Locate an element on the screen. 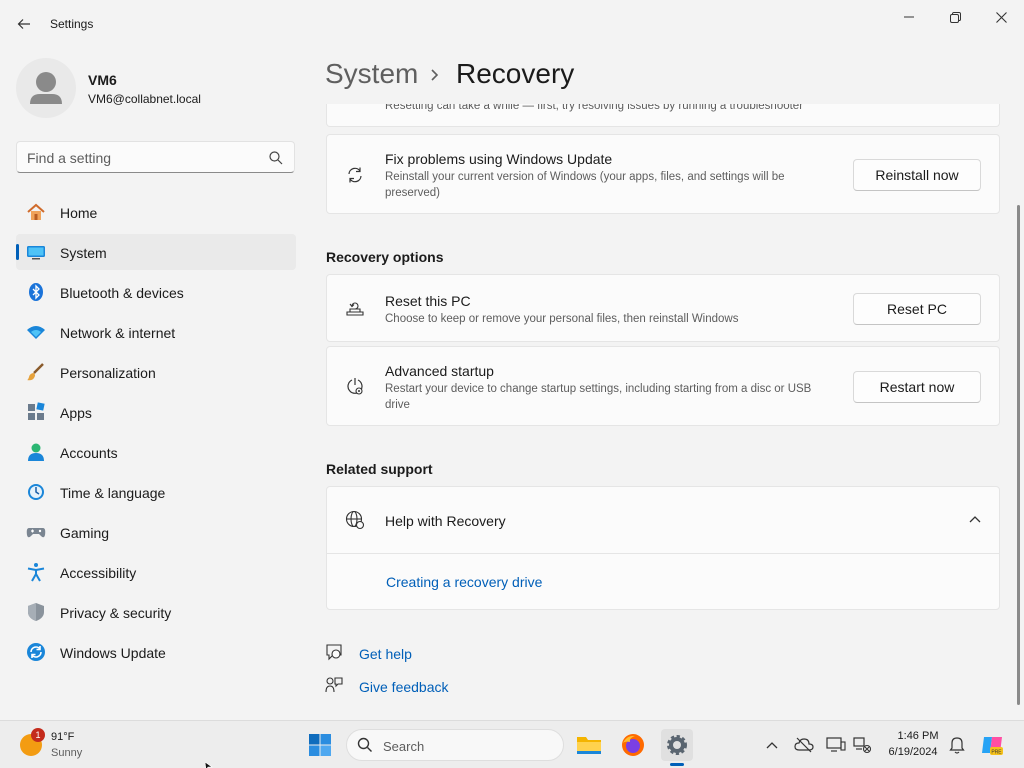  give-feedback-link: Give feedback is located at coordinates (404, 687).